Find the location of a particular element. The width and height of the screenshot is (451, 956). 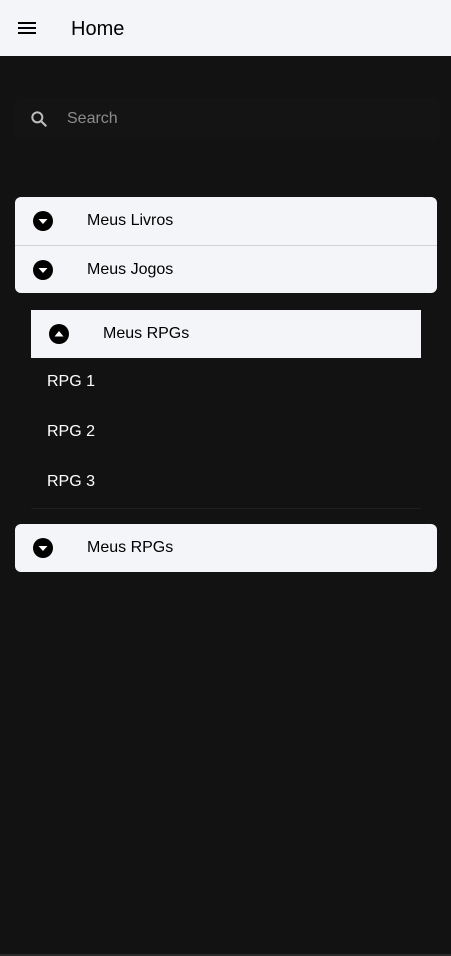

accordion-item-meus-rpgs: Meus RPGs is located at coordinates (226, 548).